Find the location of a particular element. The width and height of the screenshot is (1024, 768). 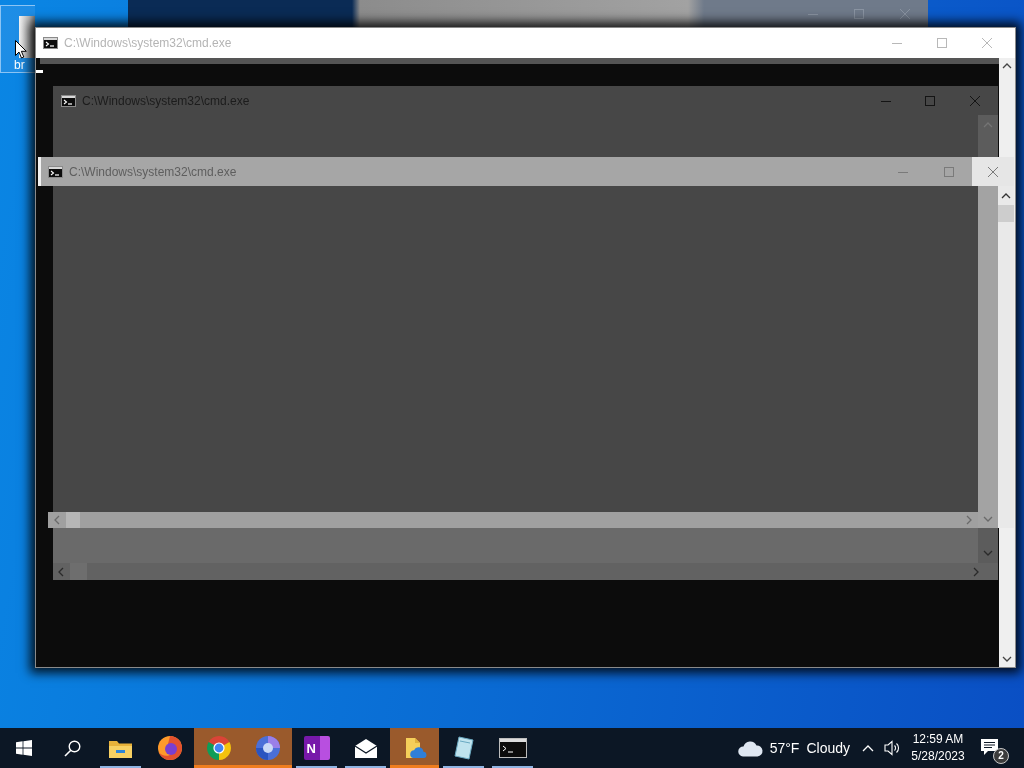

clock-button: 12:59 AM 5/28/2023 is located at coordinates (938, 748).